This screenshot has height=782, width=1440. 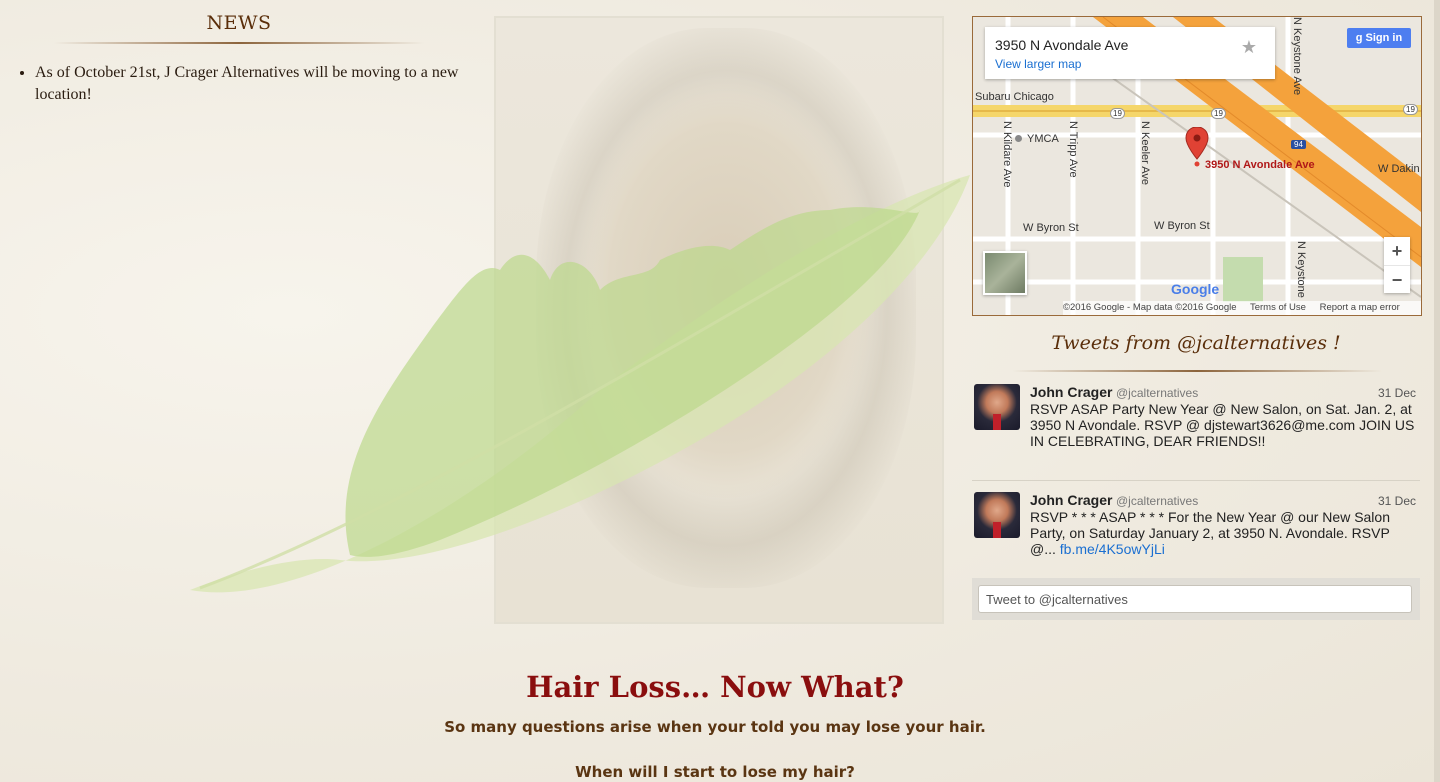 What do you see at coordinates (1112, 549) in the screenshot?
I see `tweet-link: fb.me/4K5owYjLi` at bounding box center [1112, 549].